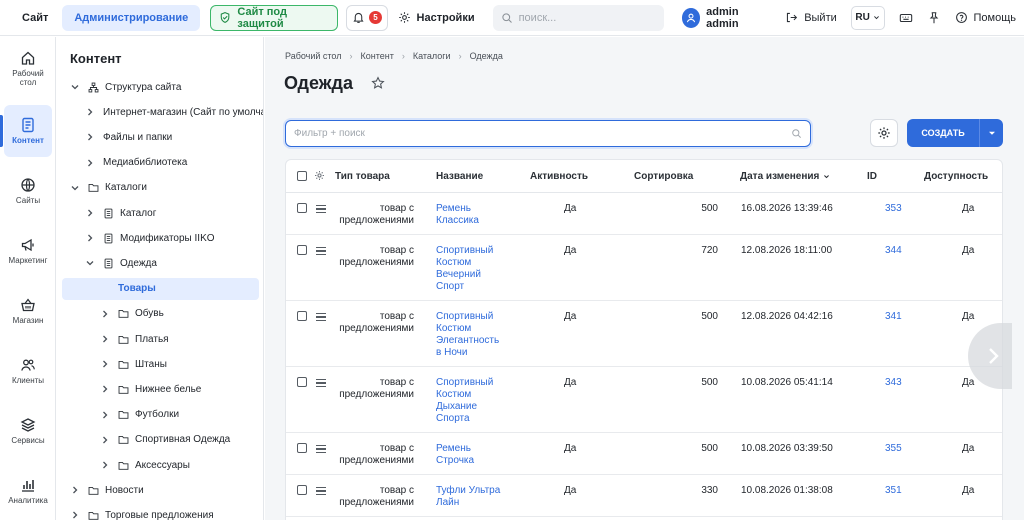 This screenshot has height=520, width=1024. I want to click on breadcrumb-content: Контент, so click(377, 56).